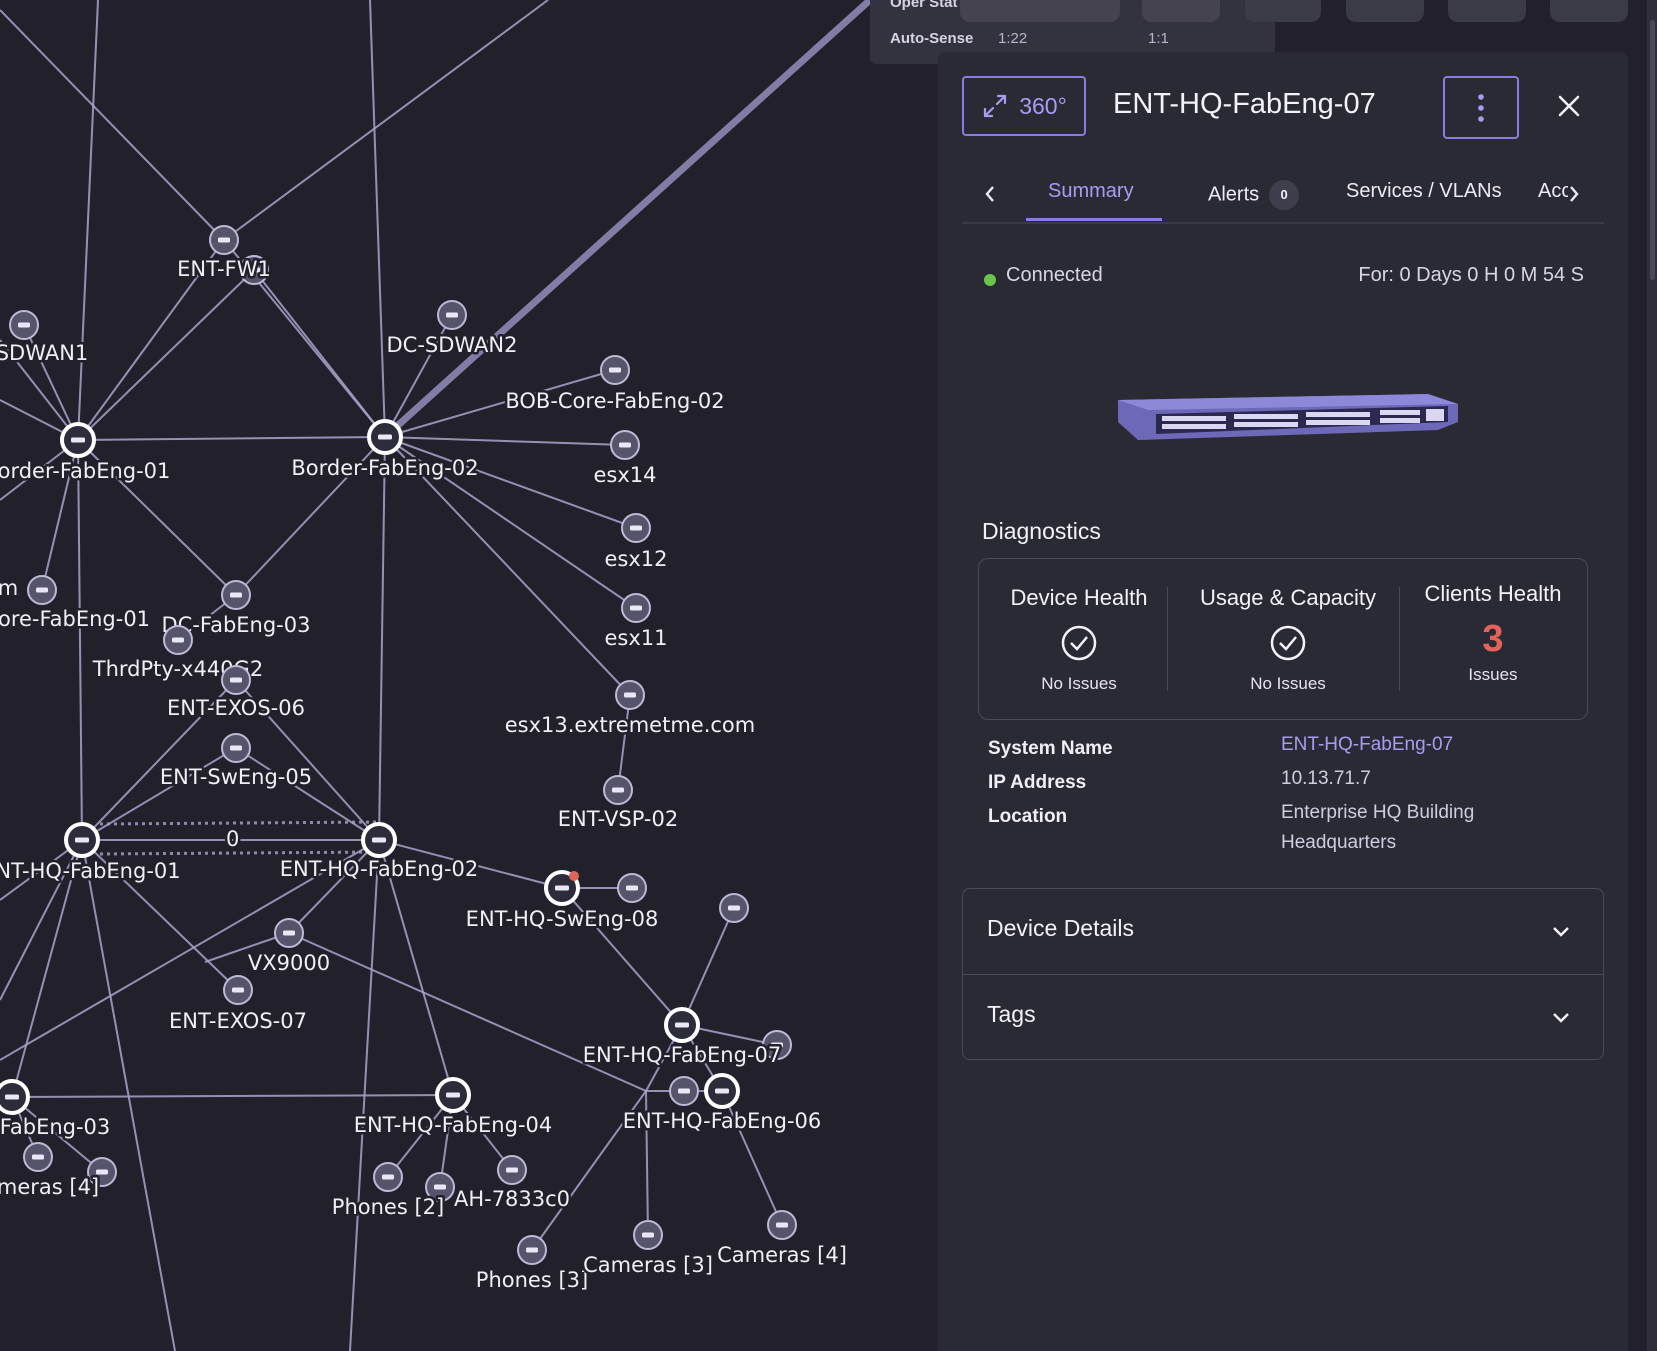 The image size is (1657, 1351). Describe the element at coordinates (379, 853) in the screenshot. I see `topology-node-hqfab02: ENT-HQ-FabEng-02` at that location.